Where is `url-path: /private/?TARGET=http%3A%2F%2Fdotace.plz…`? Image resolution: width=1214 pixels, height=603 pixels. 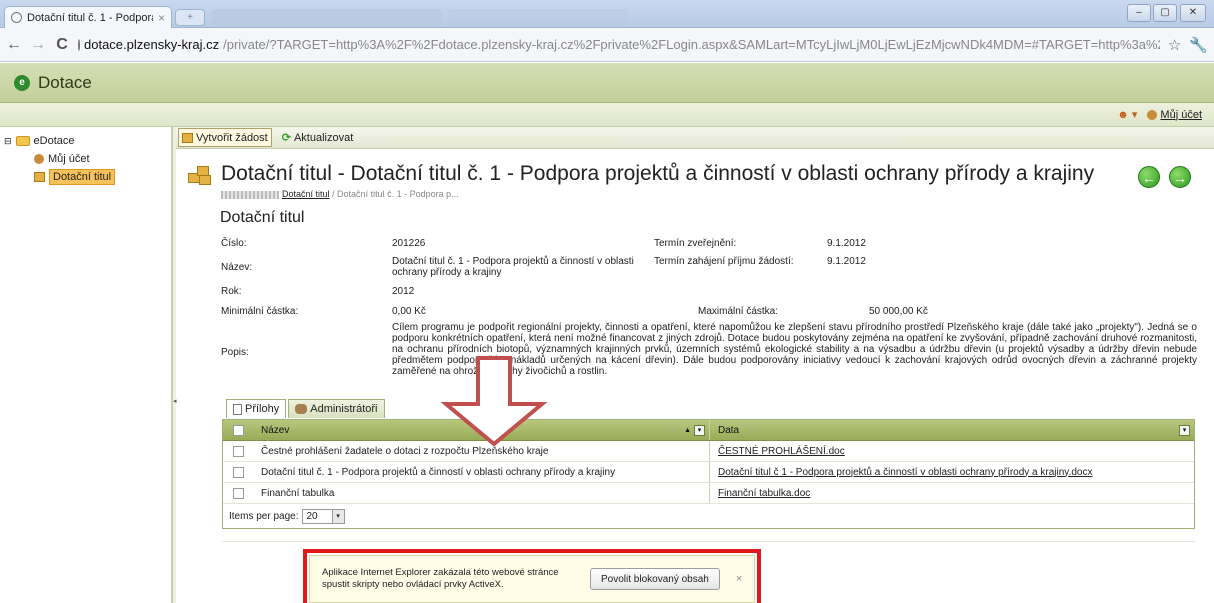 url-path: /private/?TARGET=http%3A%2F%2Fdotace.plz… is located at coordinates (691, 44).